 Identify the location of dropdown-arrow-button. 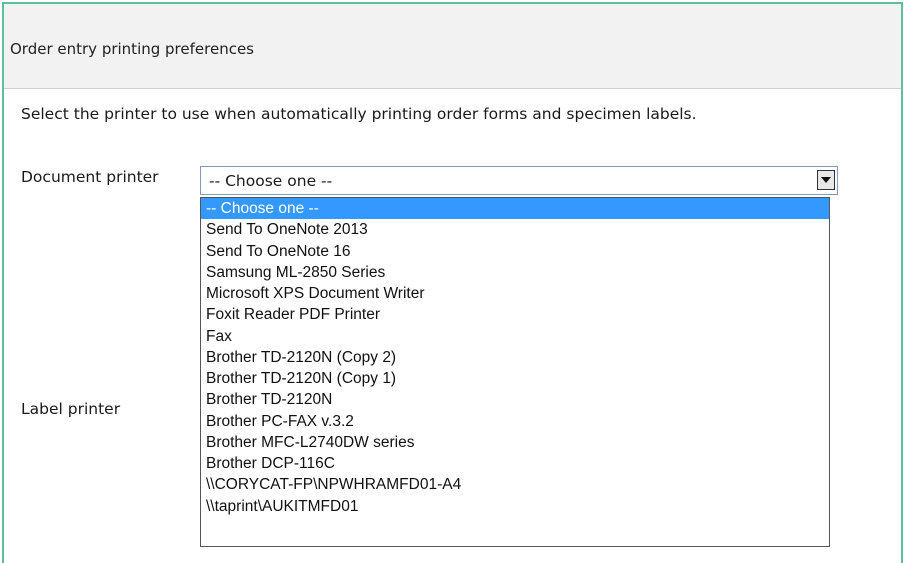
(826, 180).